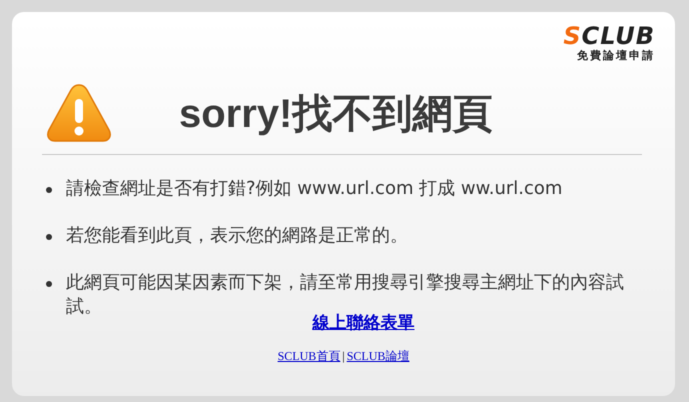 The width and height of the screenshot is (689, 402). What do you see at coordinates (314, 189) in the screenshot?
I see `tip-text: 請檢查網址是否有打錯?例如 www.url.com 打成 ww.url.com` at bounding box center [314, 189].